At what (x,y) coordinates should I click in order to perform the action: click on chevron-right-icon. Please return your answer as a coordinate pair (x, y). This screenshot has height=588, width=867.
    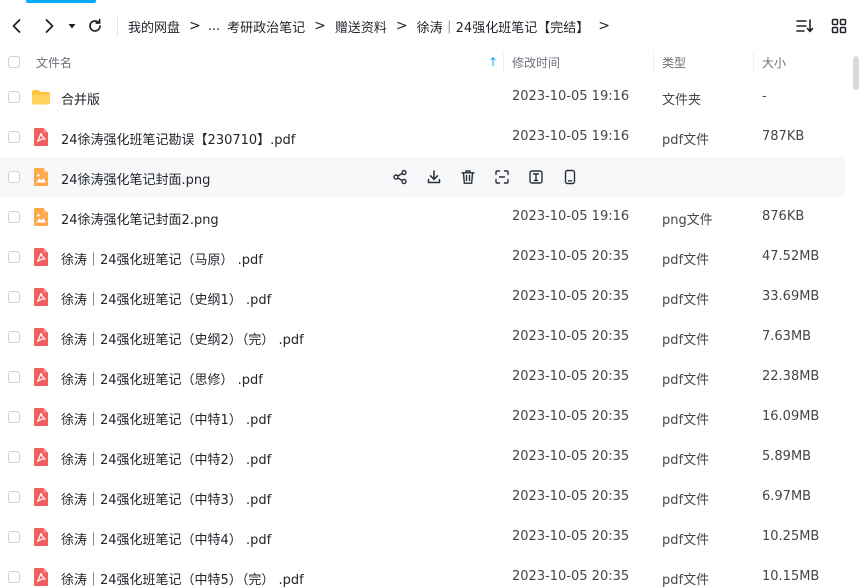
    Looking at the image, I should click on (49, 26).